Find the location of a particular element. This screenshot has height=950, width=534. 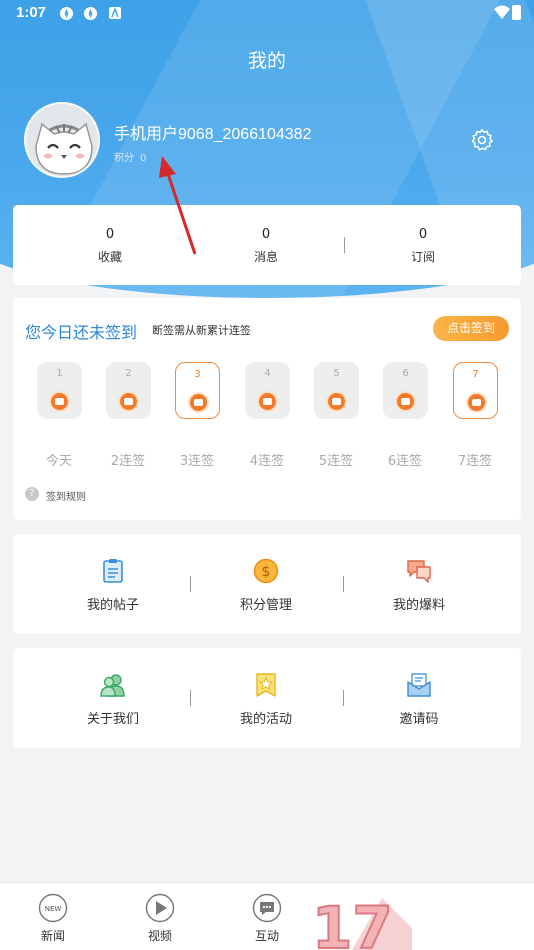

day-label: 7连签 is located at coordinates (475, 461).